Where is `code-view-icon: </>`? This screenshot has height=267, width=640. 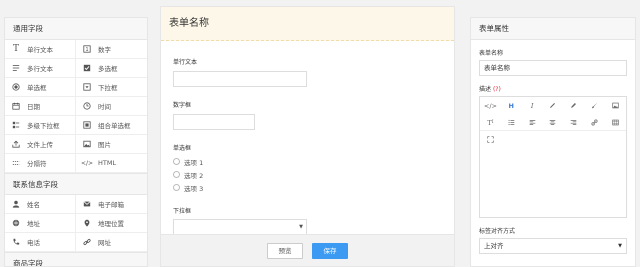
code-view-icon: </> is located at coordinates (490, 105).